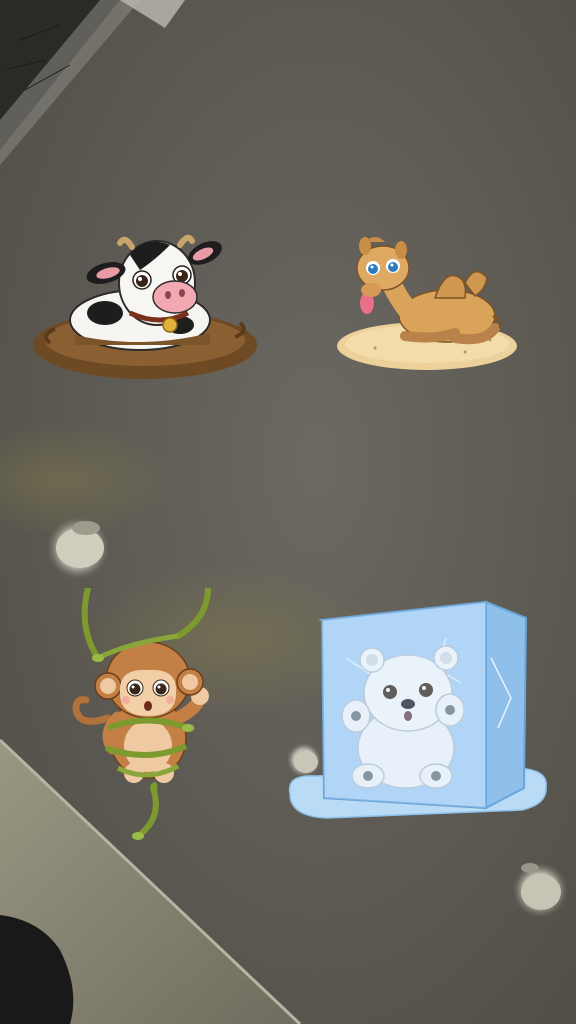 This screenshot has height=1024, width=576. I want to click on cow-icon, so click(145, 305).